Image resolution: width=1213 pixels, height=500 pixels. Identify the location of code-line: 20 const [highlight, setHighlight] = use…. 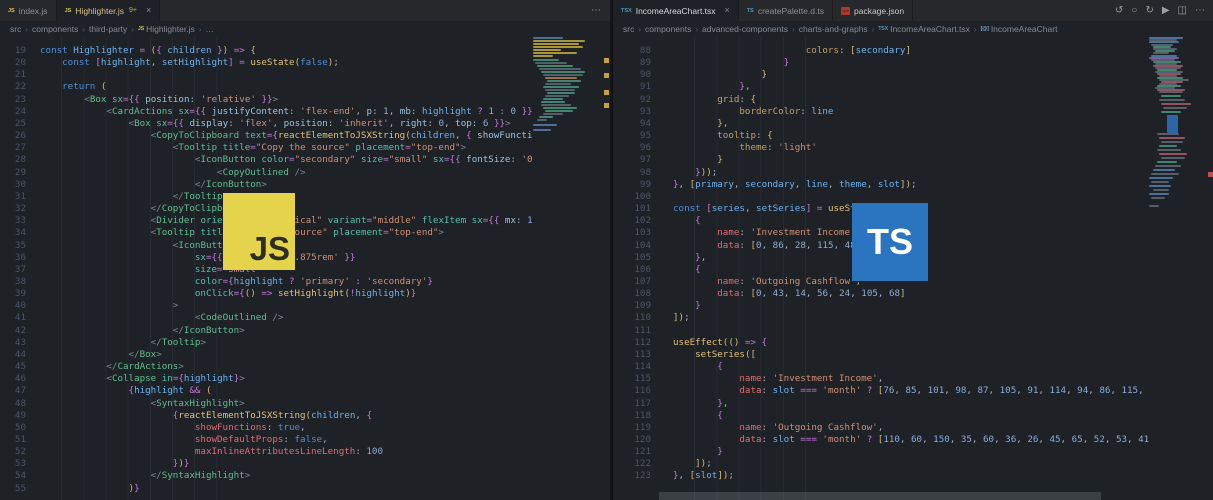
(305, 63).